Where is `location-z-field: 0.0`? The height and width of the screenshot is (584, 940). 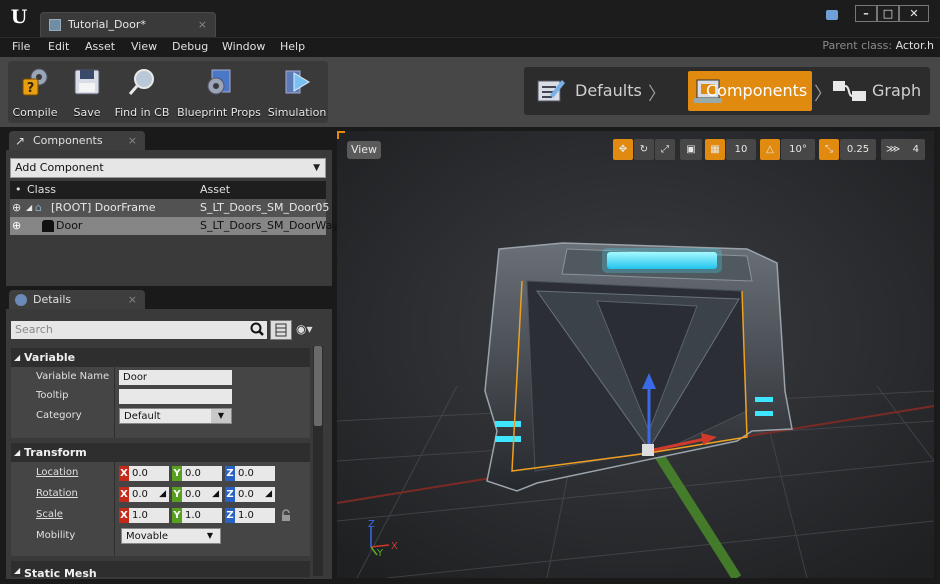
location-z-field: 0.0 is located at coordinates (255, 473).